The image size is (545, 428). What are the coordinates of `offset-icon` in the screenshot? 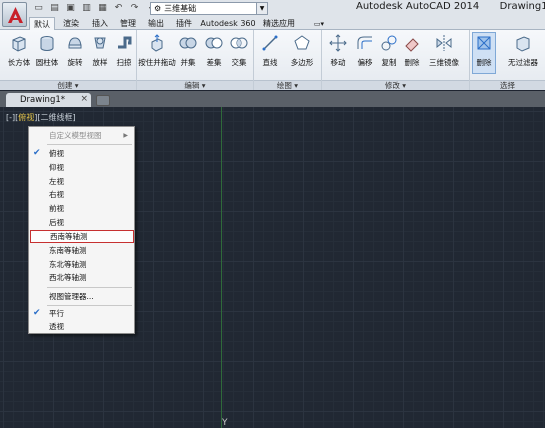 It's located at (365, 43).